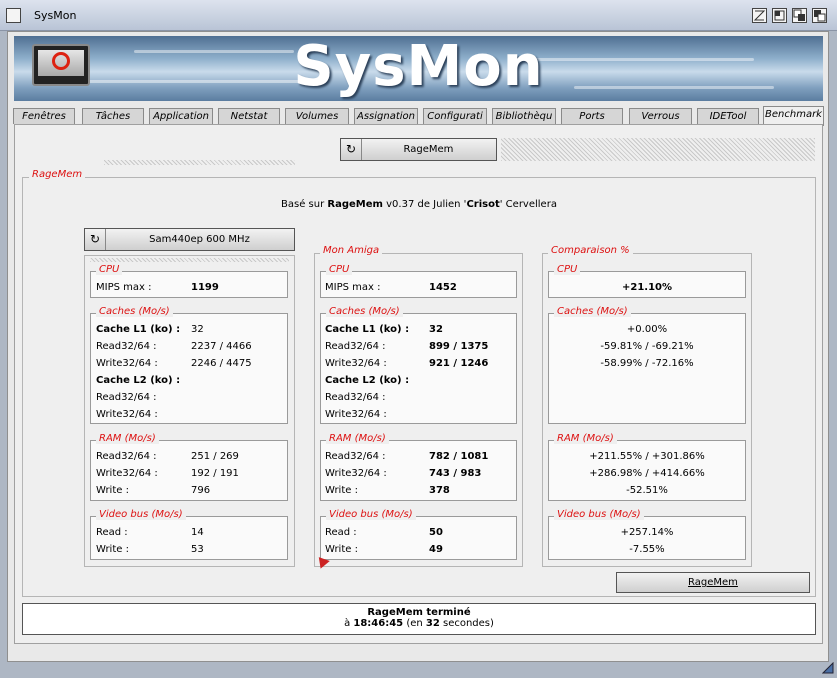 Image resolution: width=837 pixels, height=678 pixels. Describe the element at coordinates (356, 363) in the screenshot. I see `amiga-l1-write-label: Write32/64 :` at that location.